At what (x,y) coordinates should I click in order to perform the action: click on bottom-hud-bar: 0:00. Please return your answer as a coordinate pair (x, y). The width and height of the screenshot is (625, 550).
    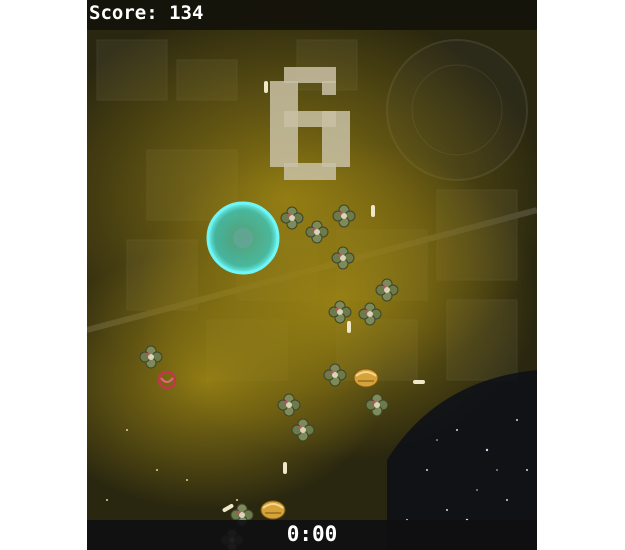
    Looking at the image, I should click on (312, 535).